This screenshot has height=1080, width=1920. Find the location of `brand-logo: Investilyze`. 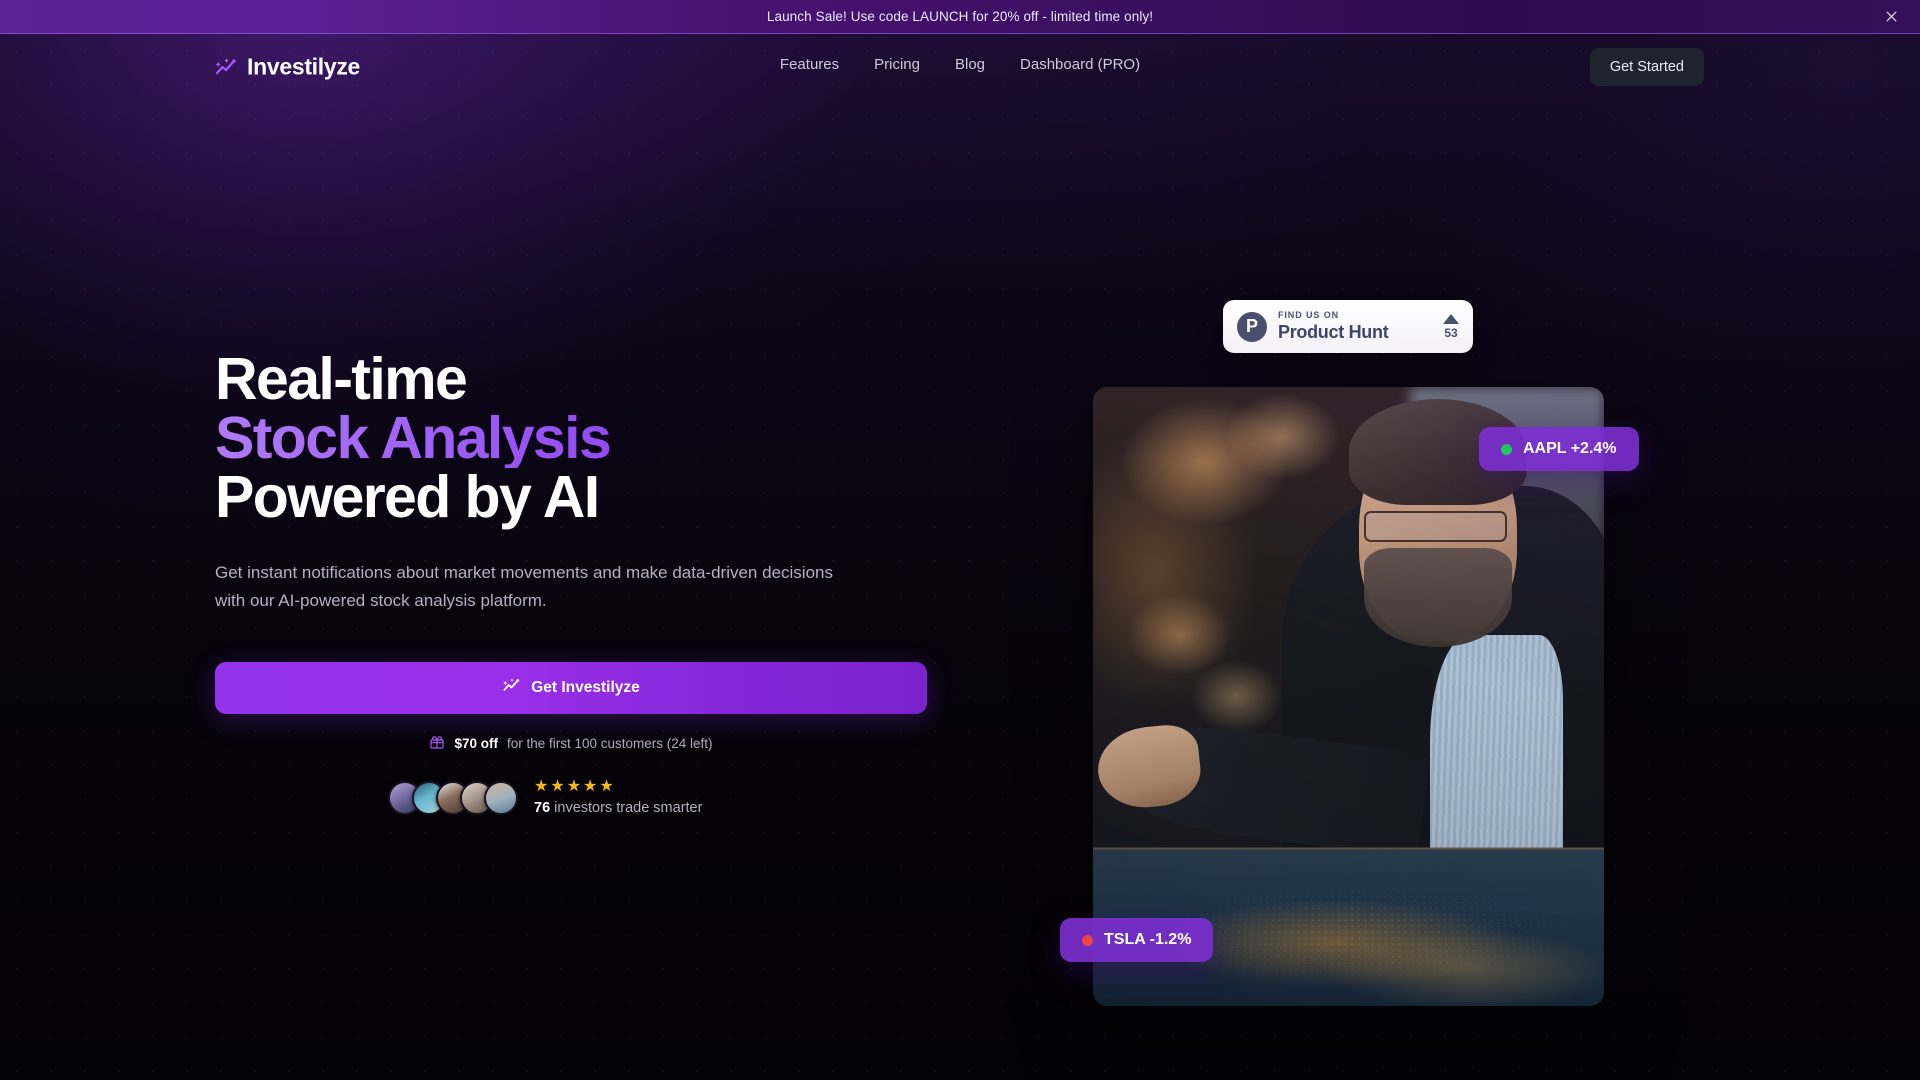

brand-logo: Investilyze is located at coordinates (287, 67).